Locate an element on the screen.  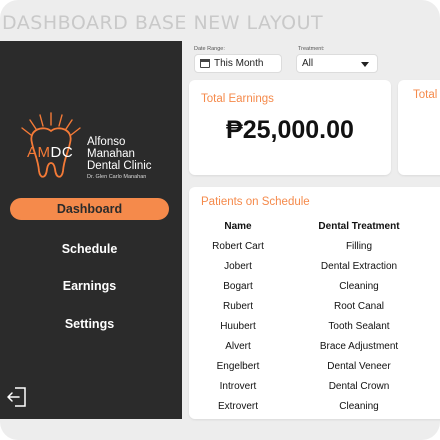
total-earnings-title: Total Earnings is located at coordinates (237, 99).